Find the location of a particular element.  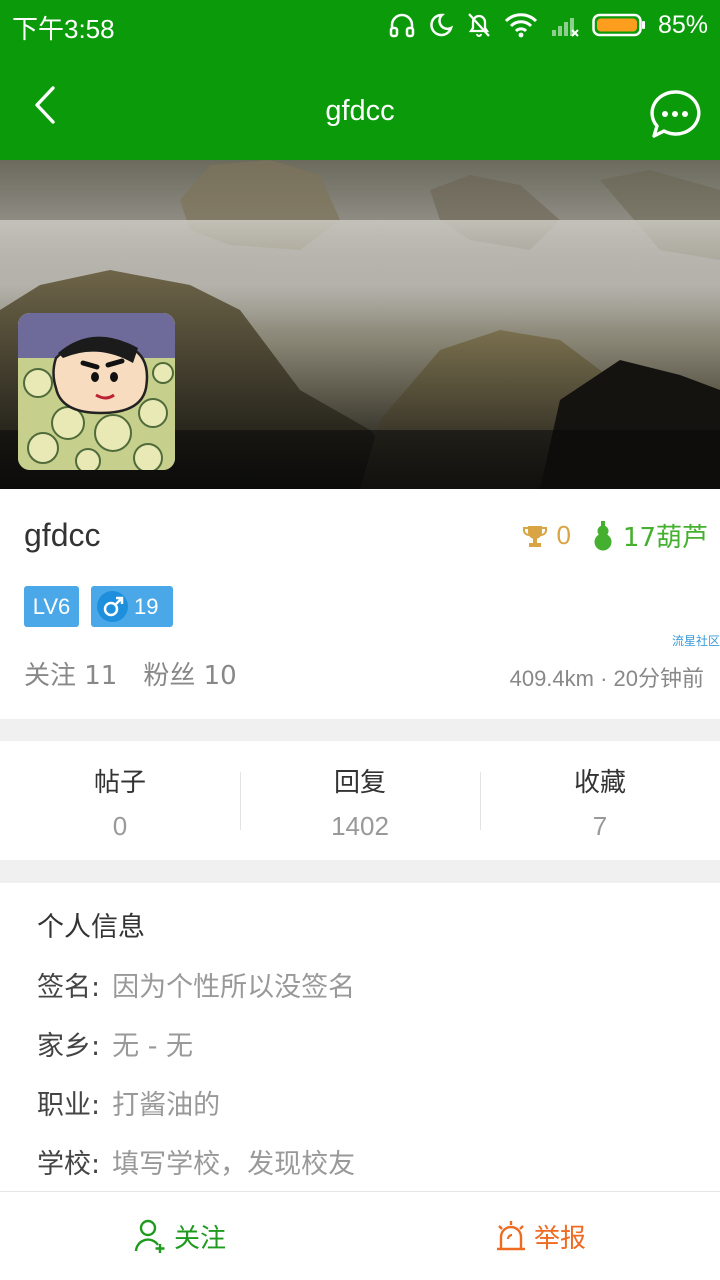

replies-tab: 回复 1402 is located at coordinates (360, 800).